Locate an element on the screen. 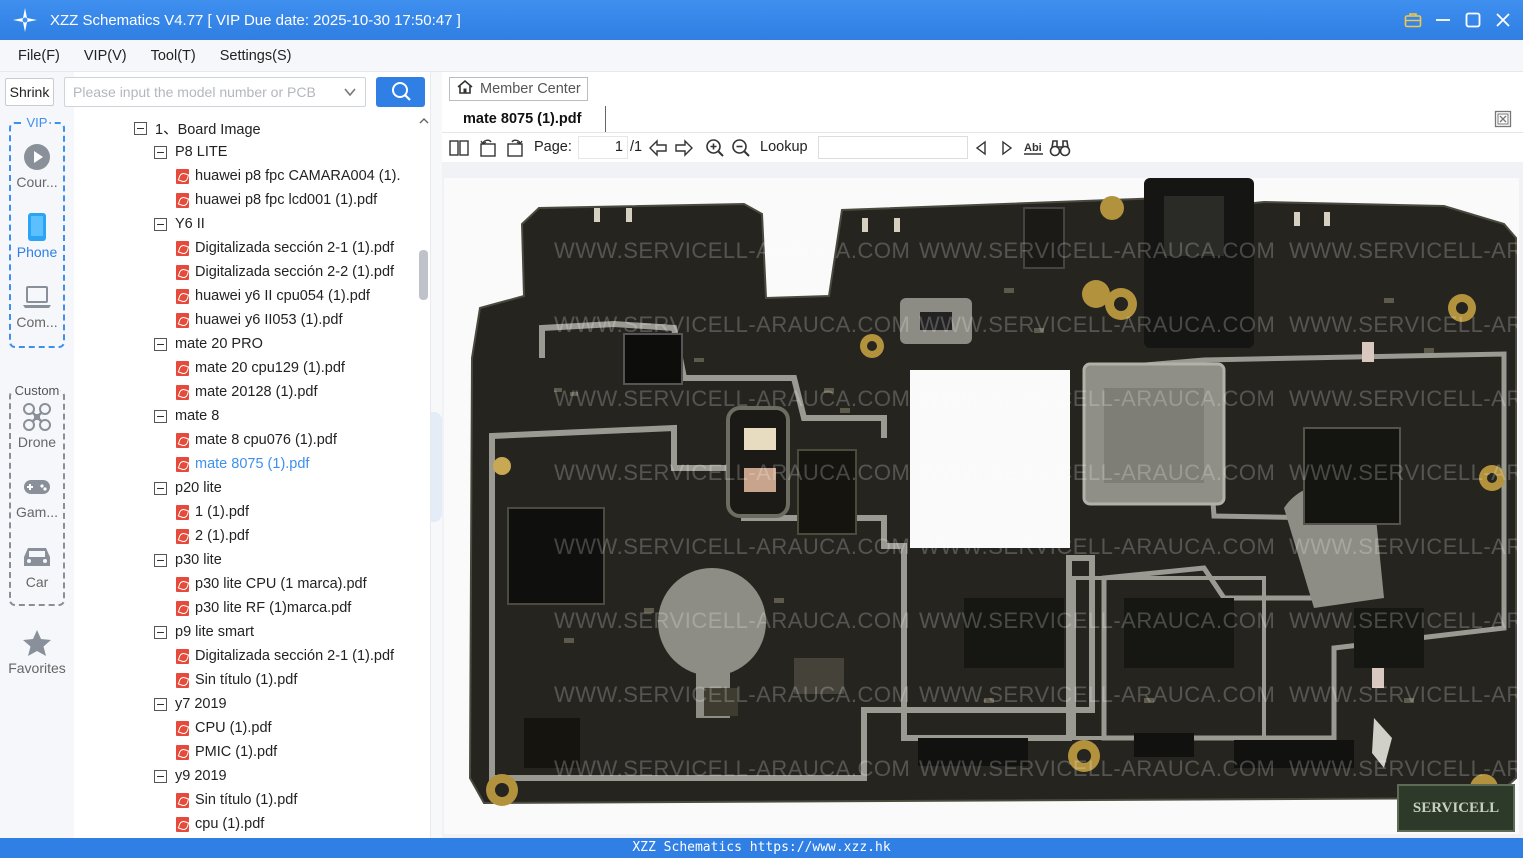  find-next-icon is located at coordinates (1007, 148).